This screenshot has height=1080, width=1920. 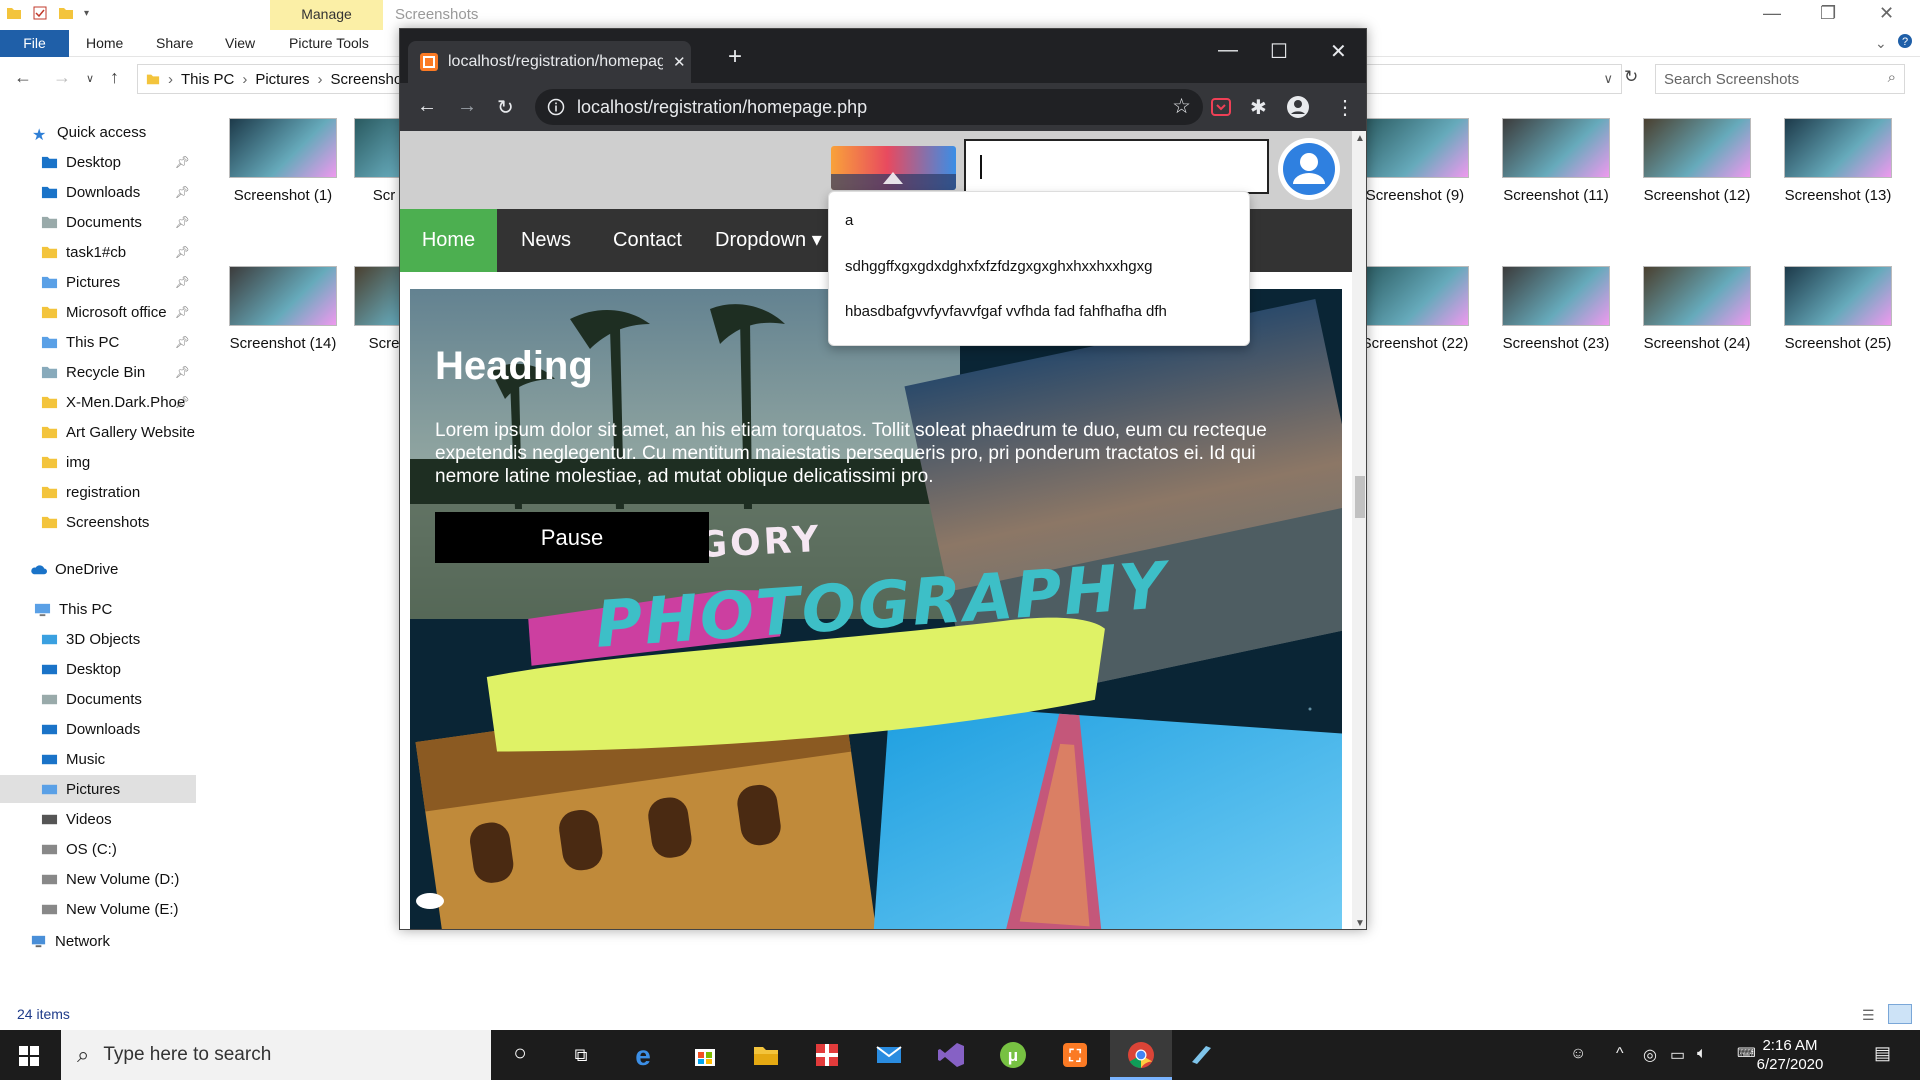 I want to click on customize-toolbar-icon: ▾, so click(x=86, y=13).